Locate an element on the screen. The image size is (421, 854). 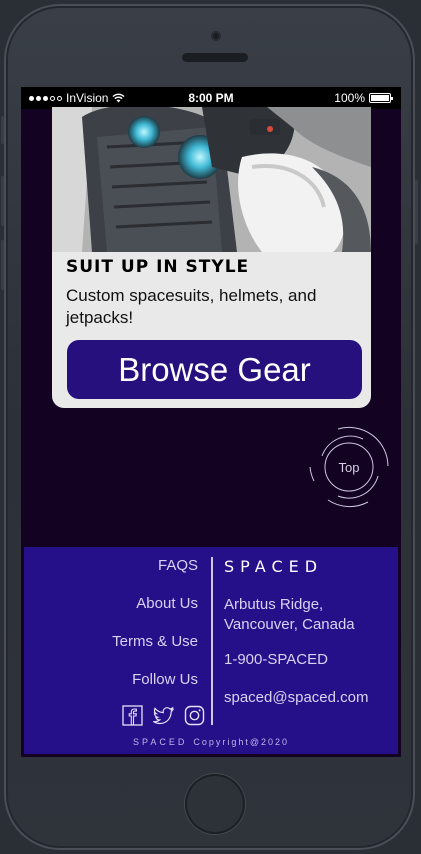
footer-email: spaced@spaced.com is located at coordinates (296, 697).